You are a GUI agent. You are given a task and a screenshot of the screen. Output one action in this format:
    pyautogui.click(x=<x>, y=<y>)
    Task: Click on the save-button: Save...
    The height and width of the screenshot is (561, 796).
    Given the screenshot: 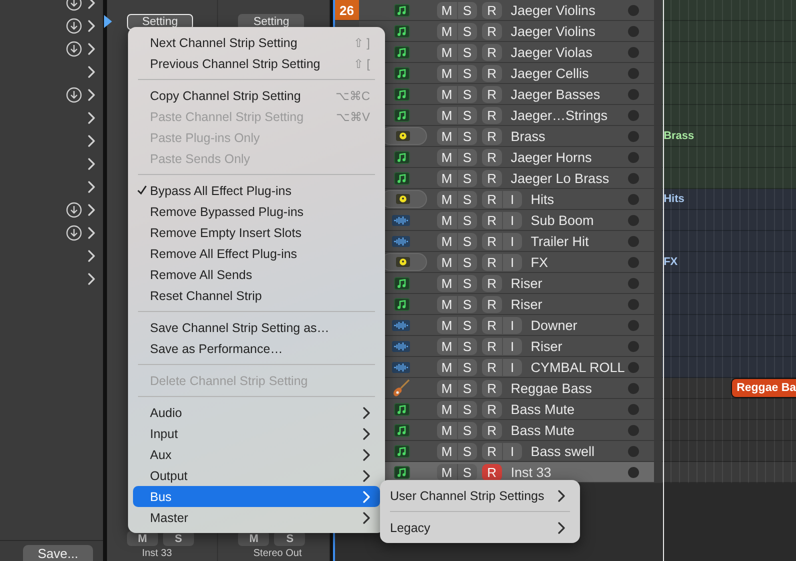 What is the action you would take?
    pyautogui.click(x=58, y=553)
    